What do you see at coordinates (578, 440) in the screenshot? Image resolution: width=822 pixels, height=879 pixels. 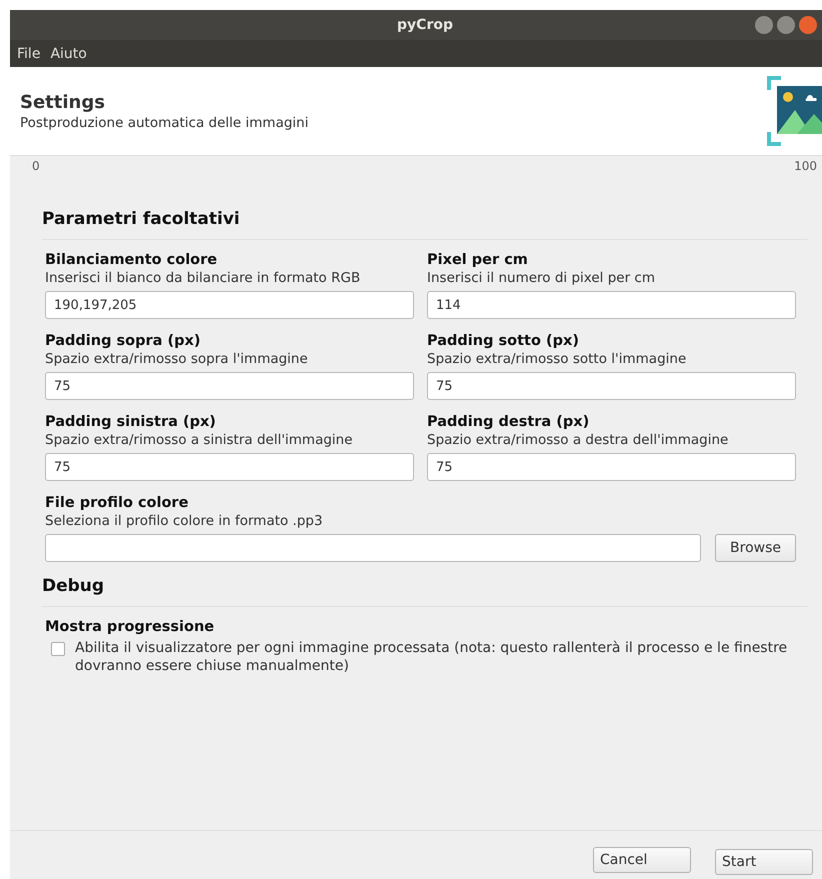 I see `field-hint: Spazio extra/rimosso a destra dell'immagine` at bounding box center [578, 440].